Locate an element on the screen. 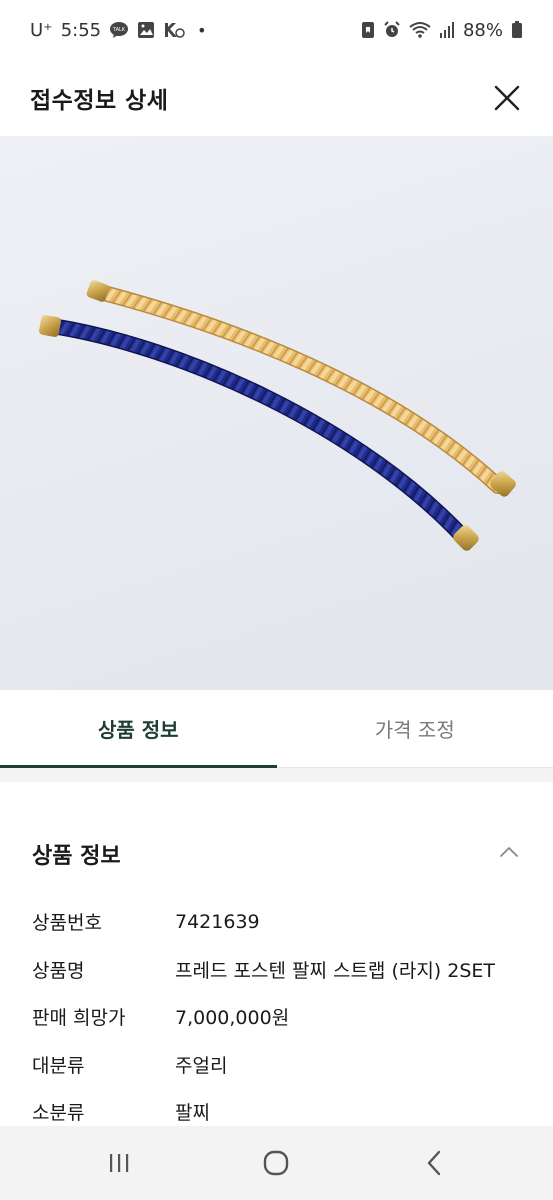  info-value: 7421639 is located at coordinates (217, 921).